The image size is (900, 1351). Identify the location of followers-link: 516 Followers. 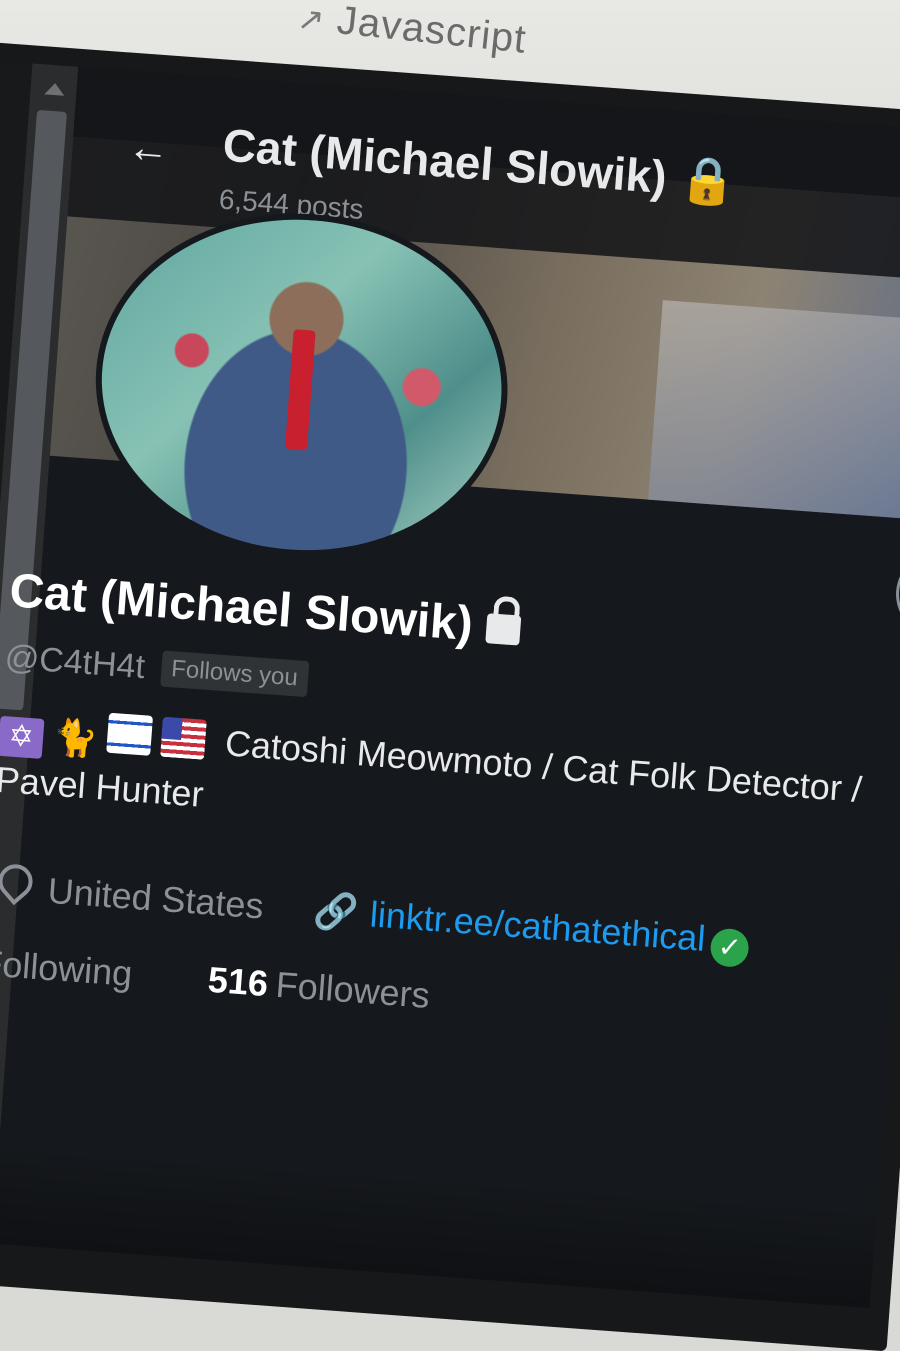
(319, 987).